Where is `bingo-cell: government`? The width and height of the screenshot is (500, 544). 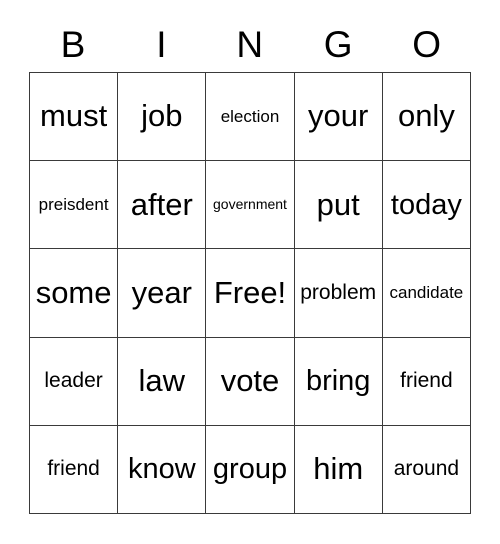 bingo-cell: government is located at coordinates (250, 205).